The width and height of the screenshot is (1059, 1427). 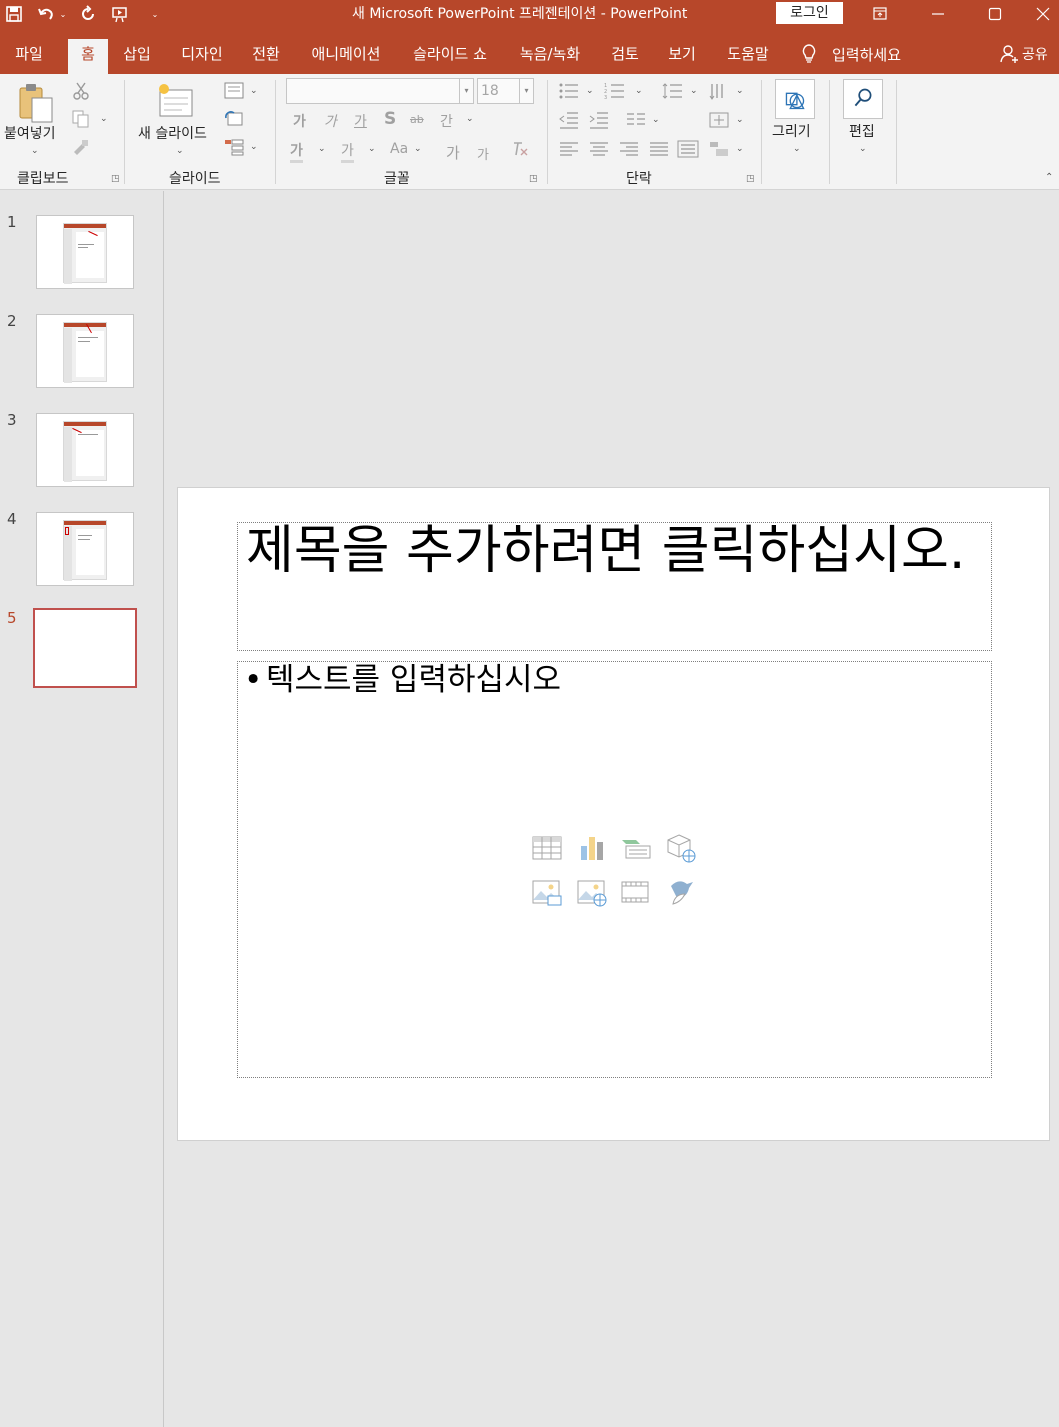 What do you see at coordinates (636, 848) in the screenshot?
I see `smartart-icon` at bounding box center [636, 848].